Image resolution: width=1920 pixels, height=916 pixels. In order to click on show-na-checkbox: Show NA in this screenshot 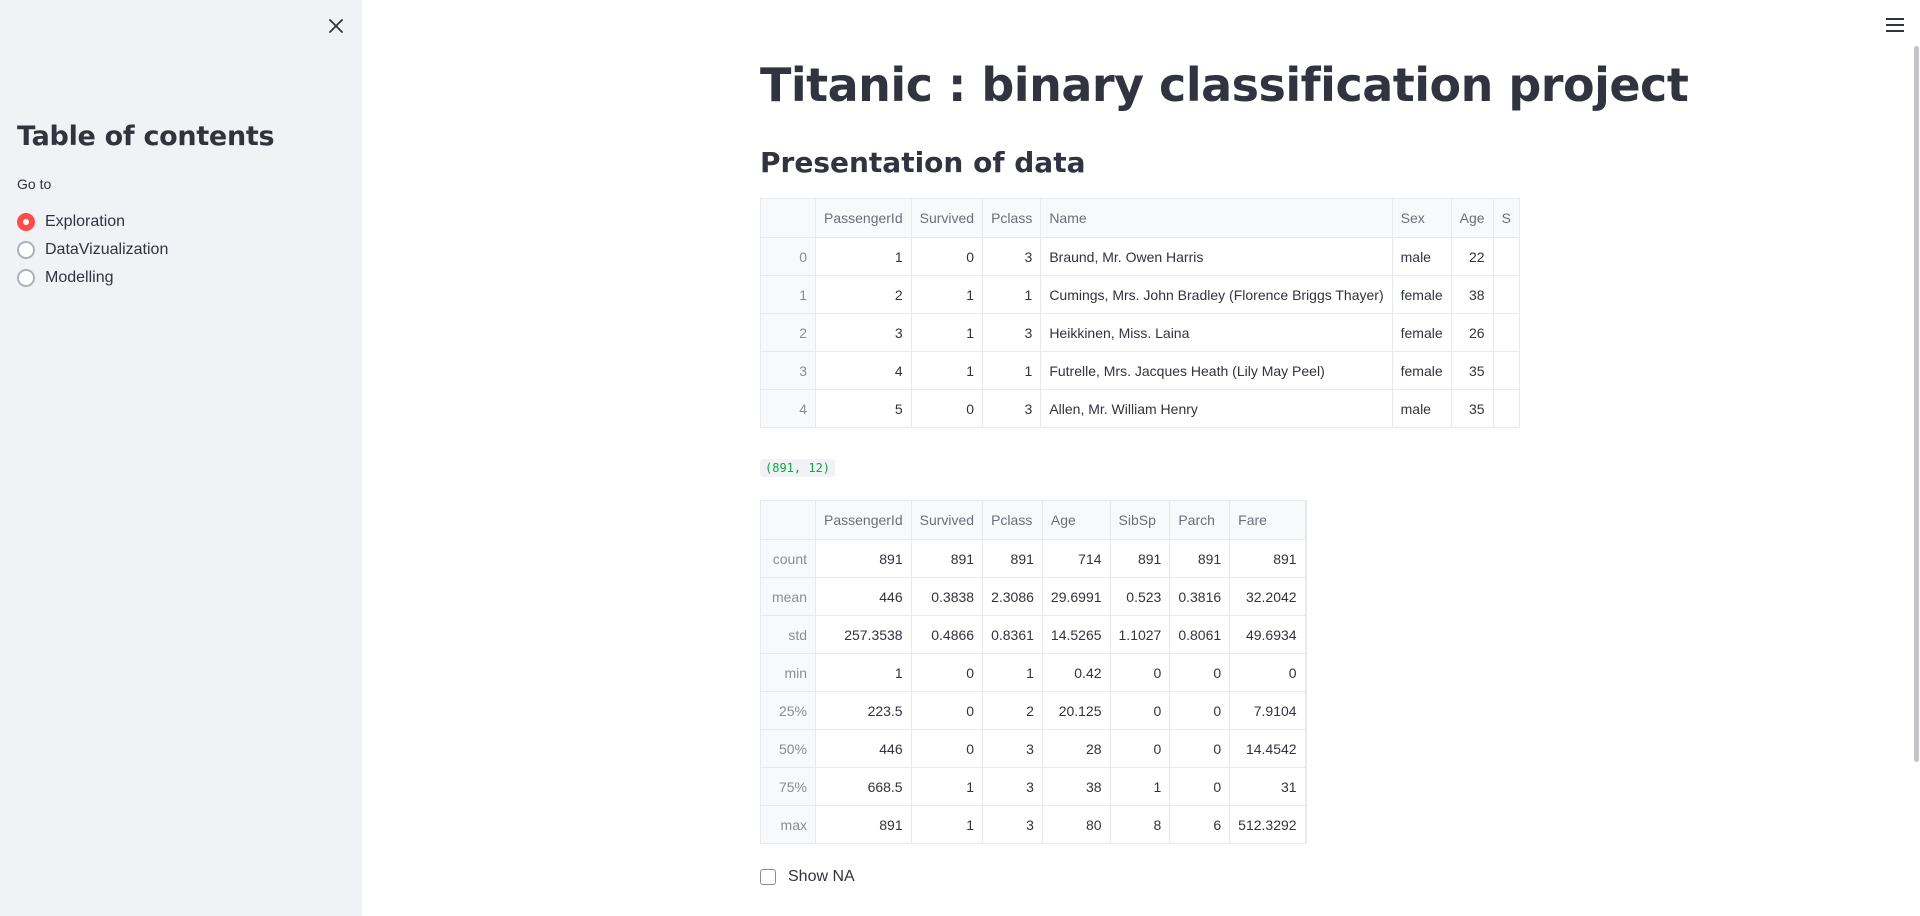, I will do `click(807, 877)`.